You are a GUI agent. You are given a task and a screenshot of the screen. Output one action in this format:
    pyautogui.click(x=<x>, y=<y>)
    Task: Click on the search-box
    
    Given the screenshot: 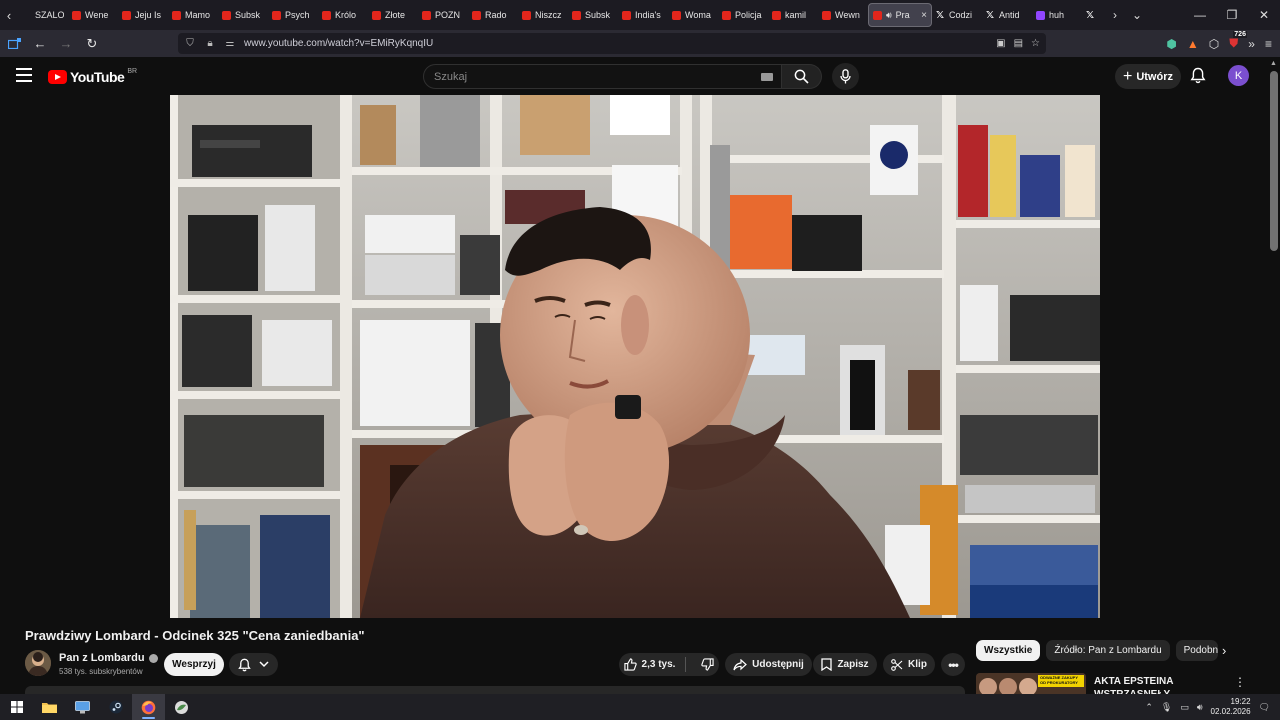 What is the action you would take?
    pyautogui.click(x=602, y=76)
    